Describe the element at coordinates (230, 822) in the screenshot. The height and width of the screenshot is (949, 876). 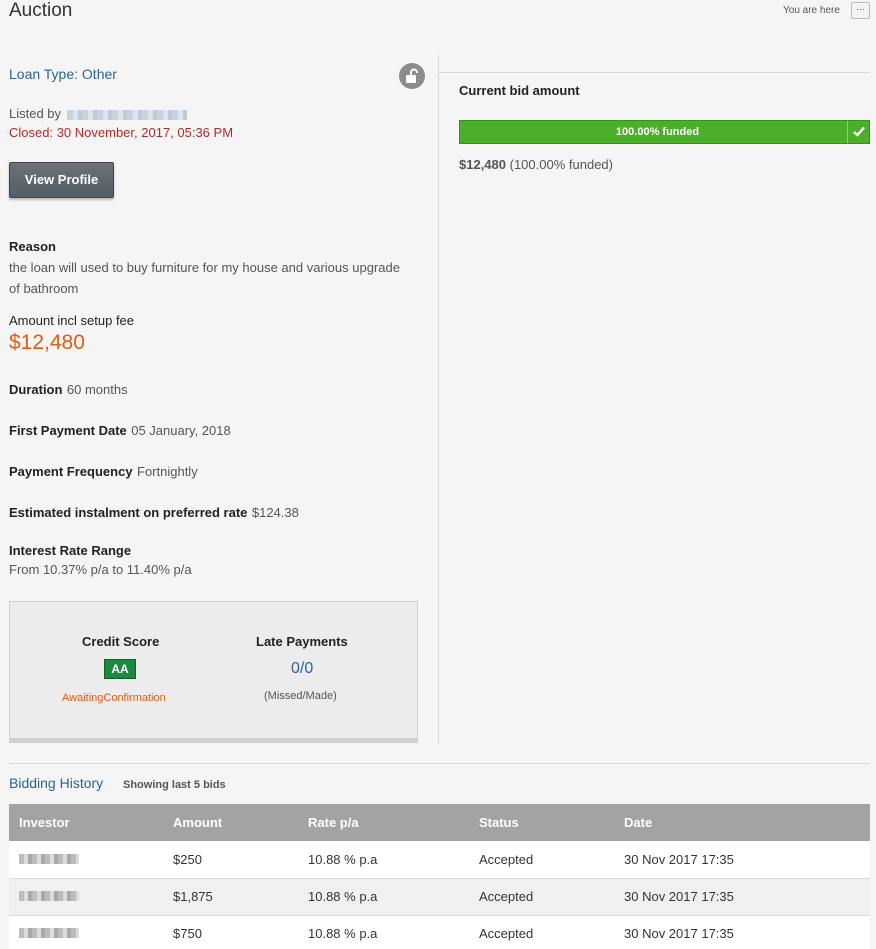
I see `column-header-amount: Amount` at that location.